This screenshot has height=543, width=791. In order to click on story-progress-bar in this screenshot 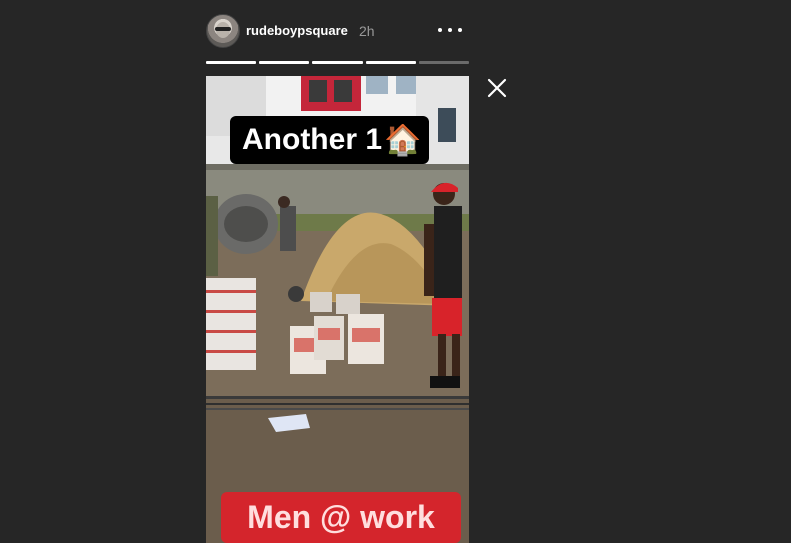, I will do `click(338, 62)`.